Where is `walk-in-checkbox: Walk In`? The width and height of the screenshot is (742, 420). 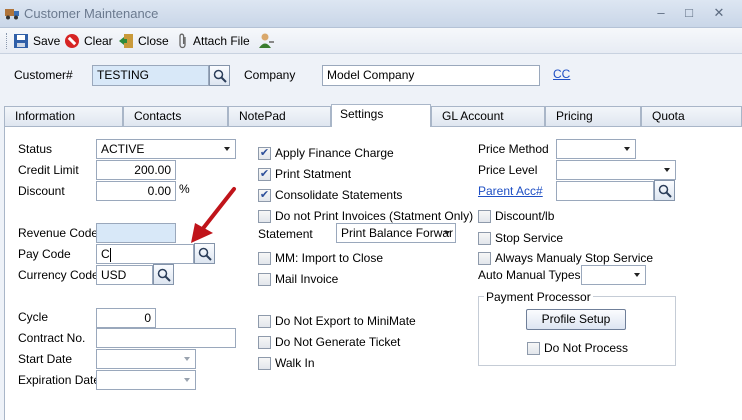
walk-in-checkbox: Walk In is located at coordinates (286, 363).